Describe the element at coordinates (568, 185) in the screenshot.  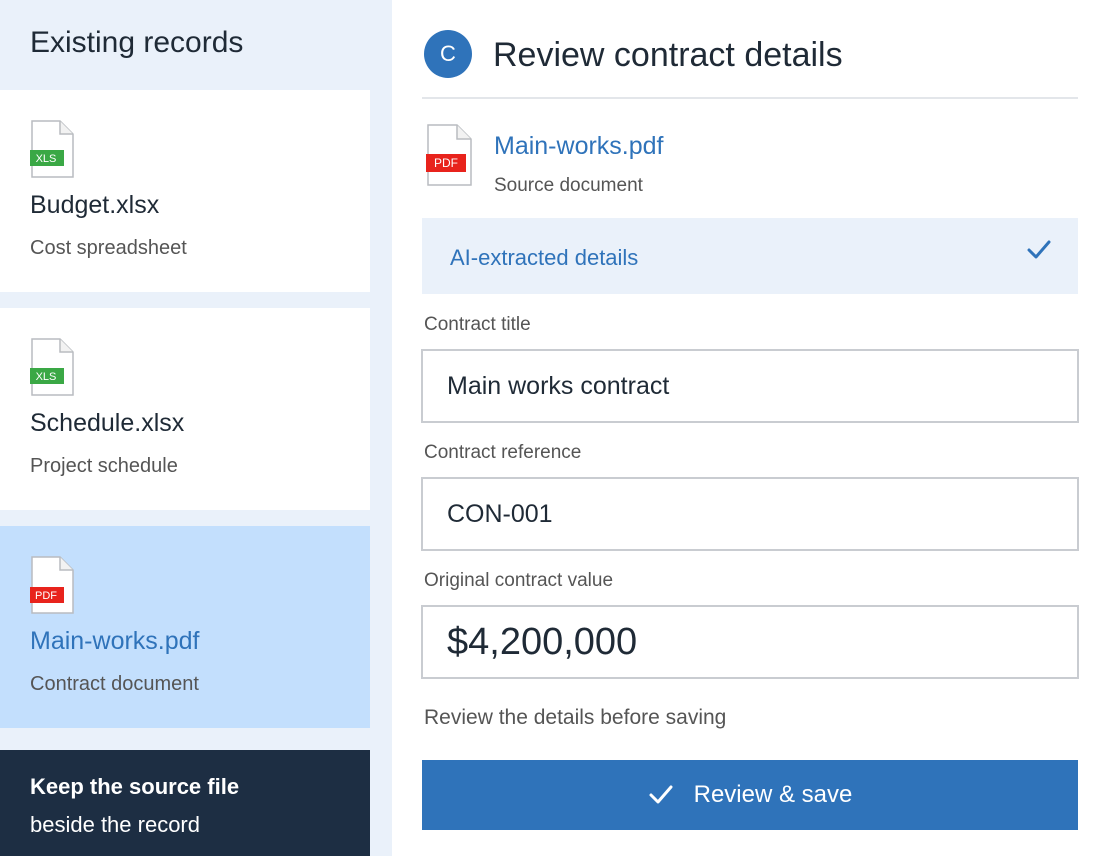
I see `source-document-caption: Source document` at that location.